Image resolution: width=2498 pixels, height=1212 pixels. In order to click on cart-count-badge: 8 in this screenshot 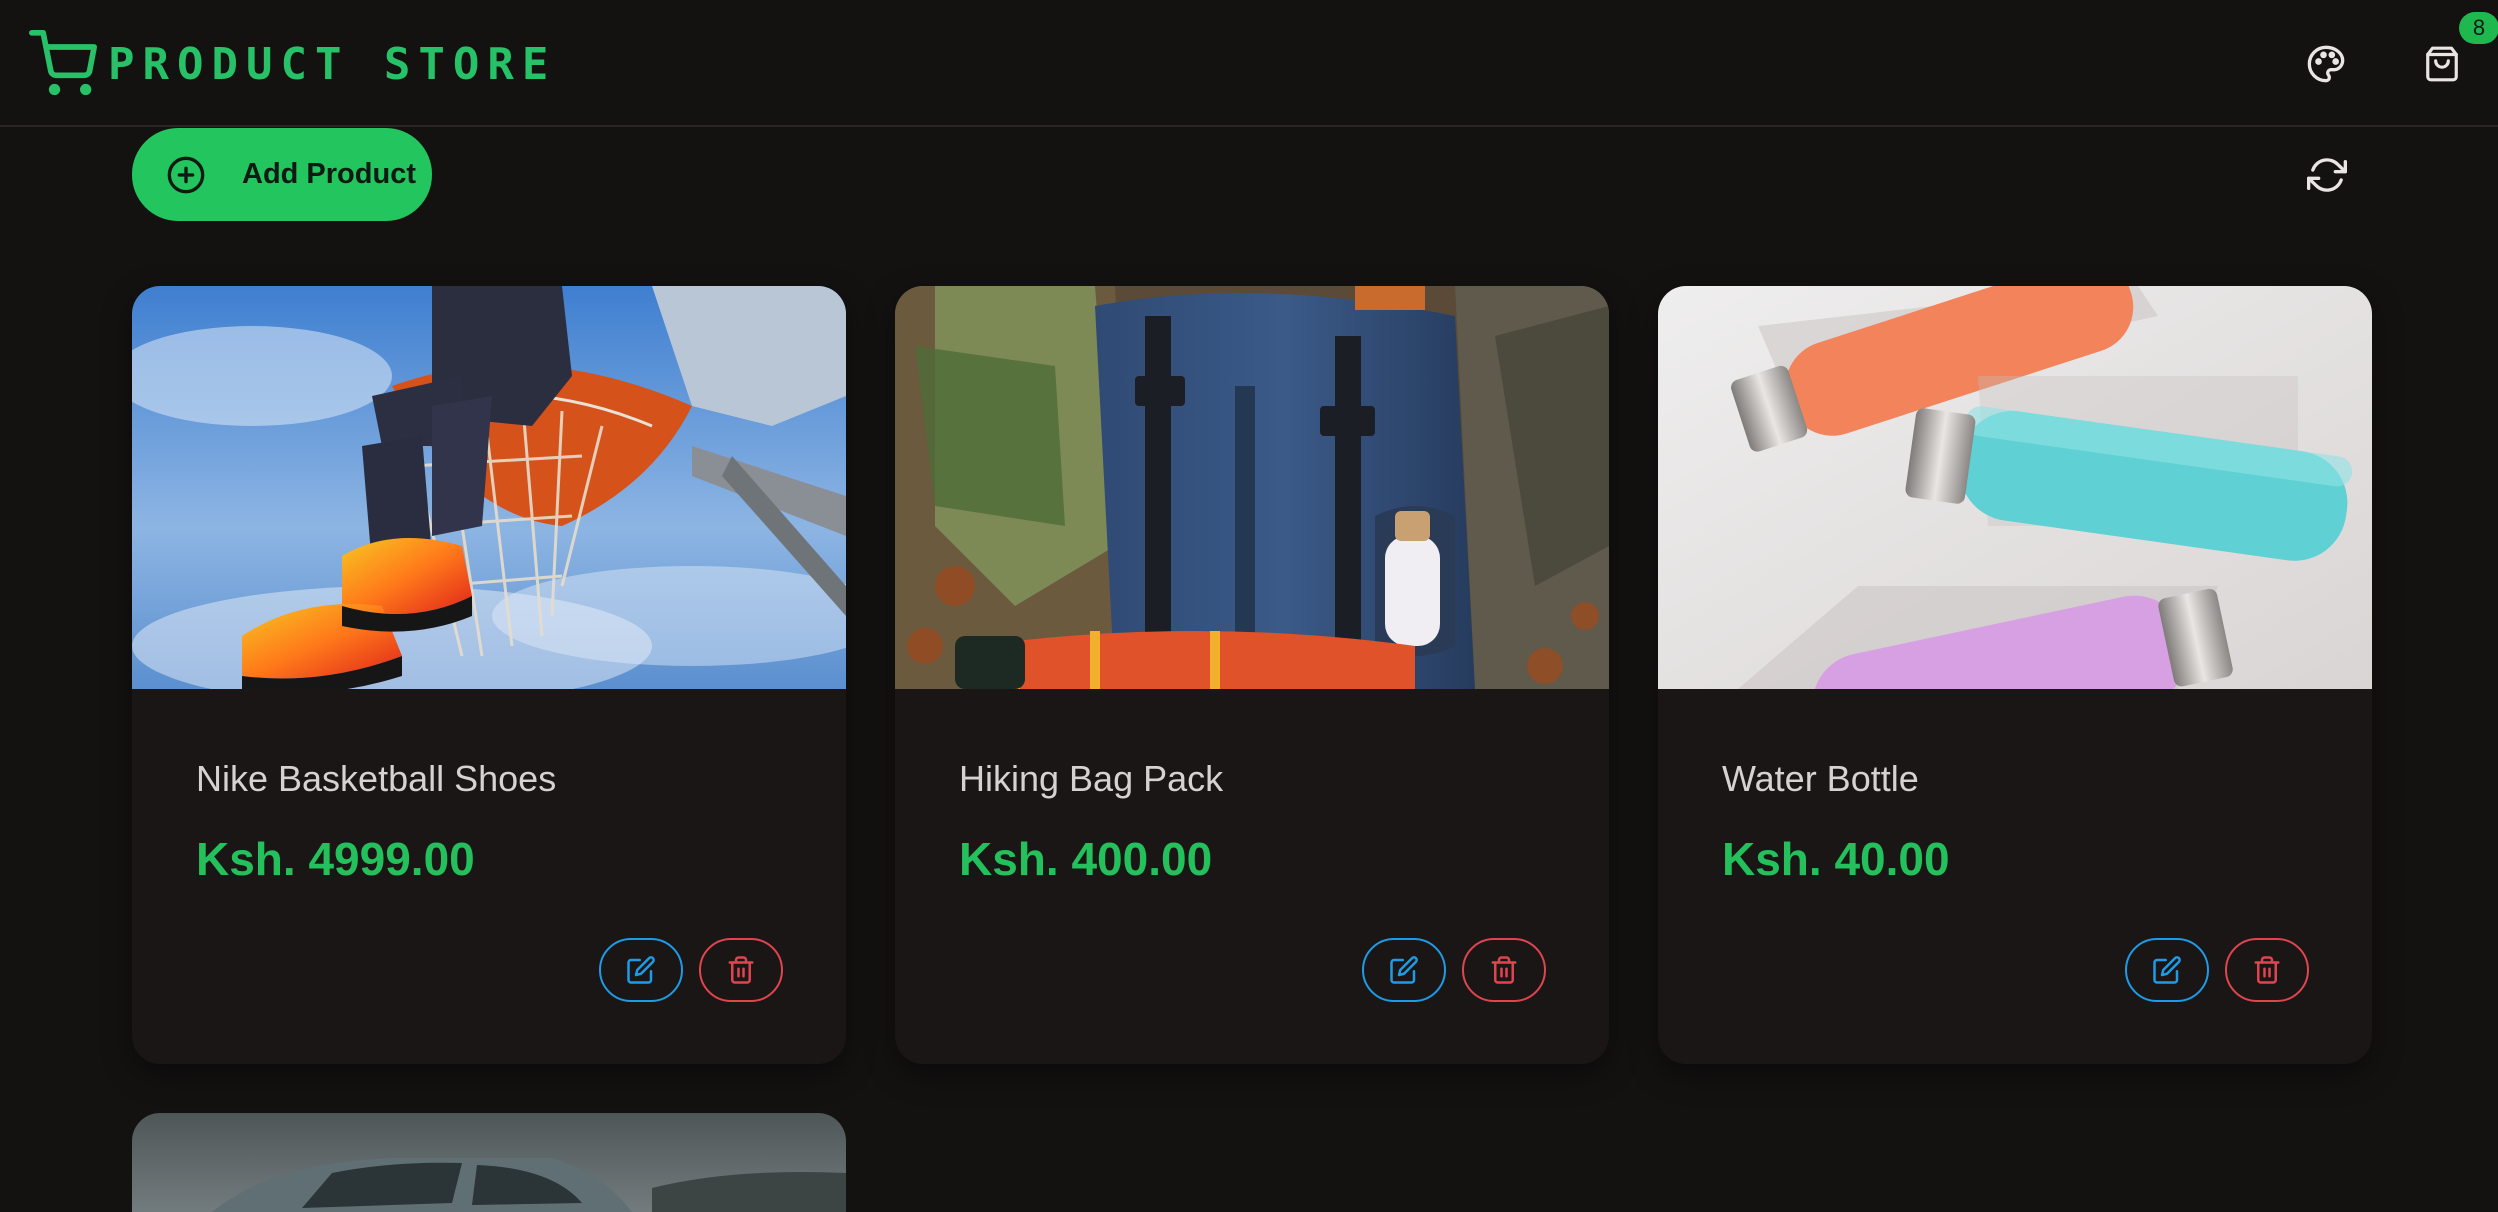, I will do `click(2478, 28)`.